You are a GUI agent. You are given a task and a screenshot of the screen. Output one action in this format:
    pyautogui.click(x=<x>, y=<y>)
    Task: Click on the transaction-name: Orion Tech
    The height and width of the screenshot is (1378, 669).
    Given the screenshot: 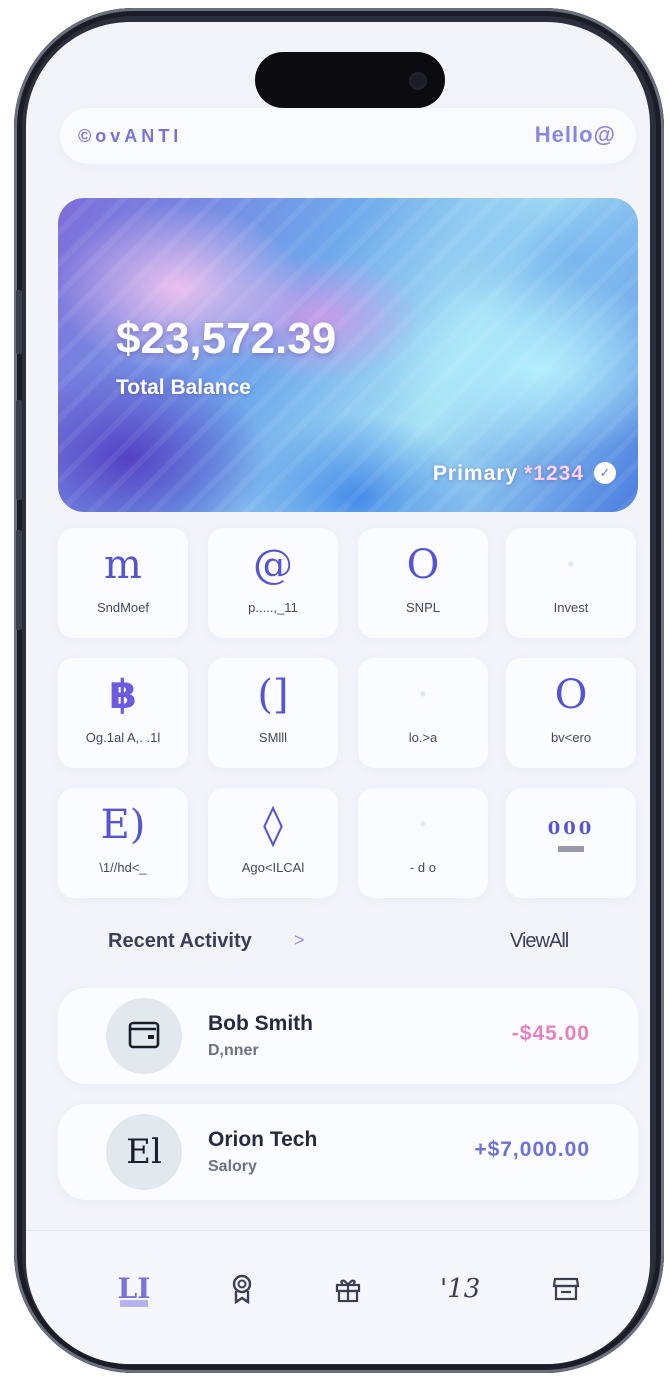 What is the action you would take?
    pyautogui.click(x=263, y=1139)
    